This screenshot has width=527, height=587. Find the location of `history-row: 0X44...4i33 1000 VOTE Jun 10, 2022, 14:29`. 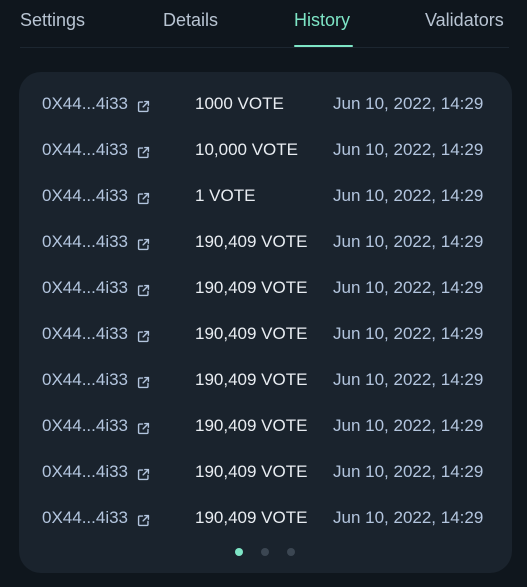

history-row: 0X44...4i33 1000 VOTE Jun 10, 2022, 14:29 is located at coordinates (265, 105).